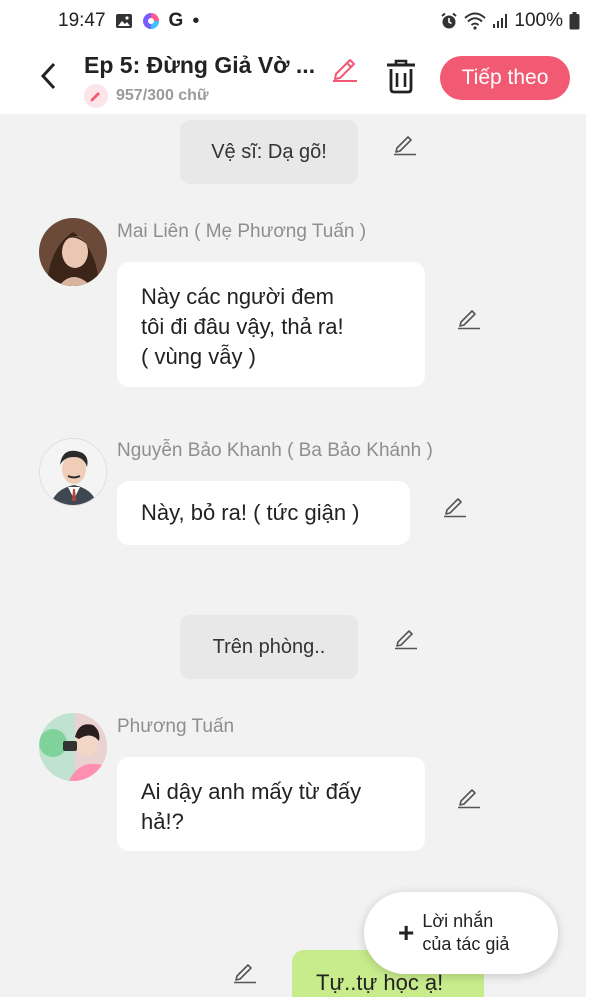  What do you see at coordinates (500, 21) in the screenshot?
I see `signal-icon` at bounding box center [500, 21].